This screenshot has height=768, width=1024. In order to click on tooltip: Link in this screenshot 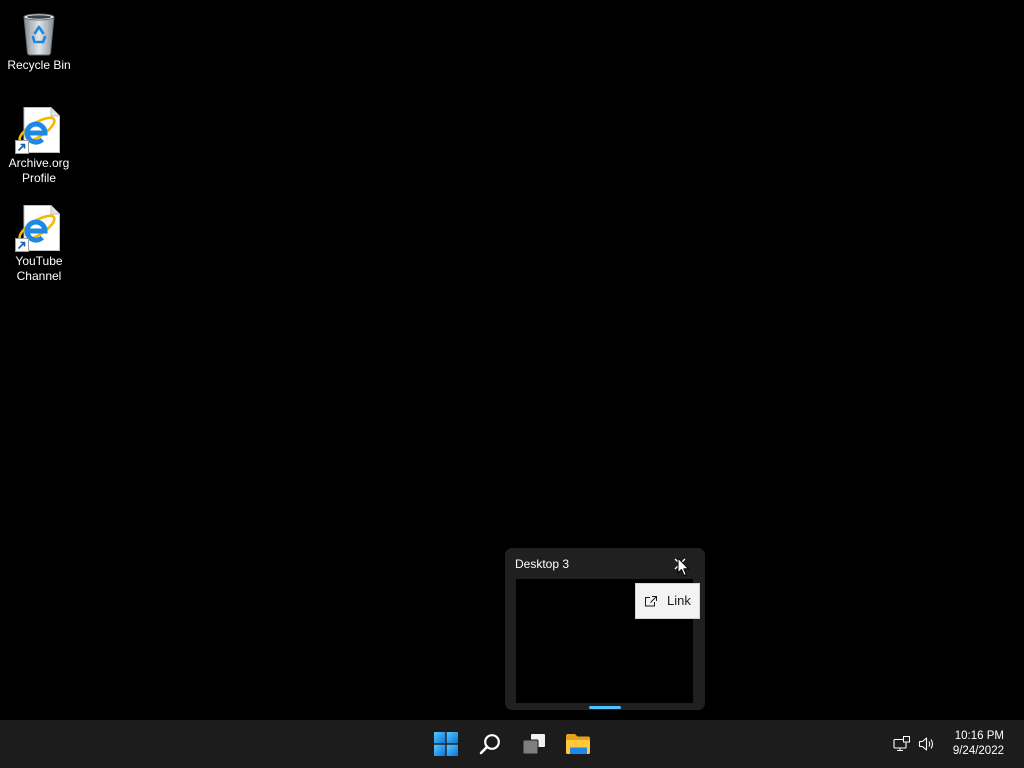, I will do `click(667, 601)`.